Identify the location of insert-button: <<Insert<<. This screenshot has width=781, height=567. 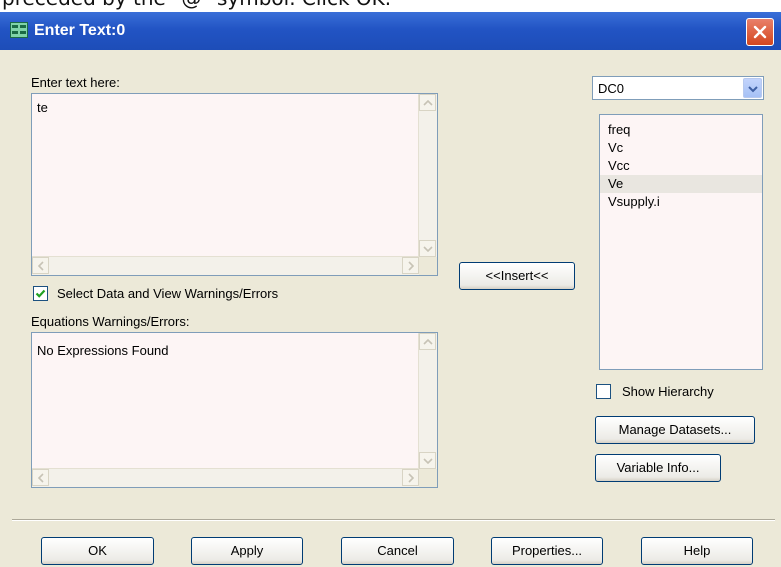
(517, 276).